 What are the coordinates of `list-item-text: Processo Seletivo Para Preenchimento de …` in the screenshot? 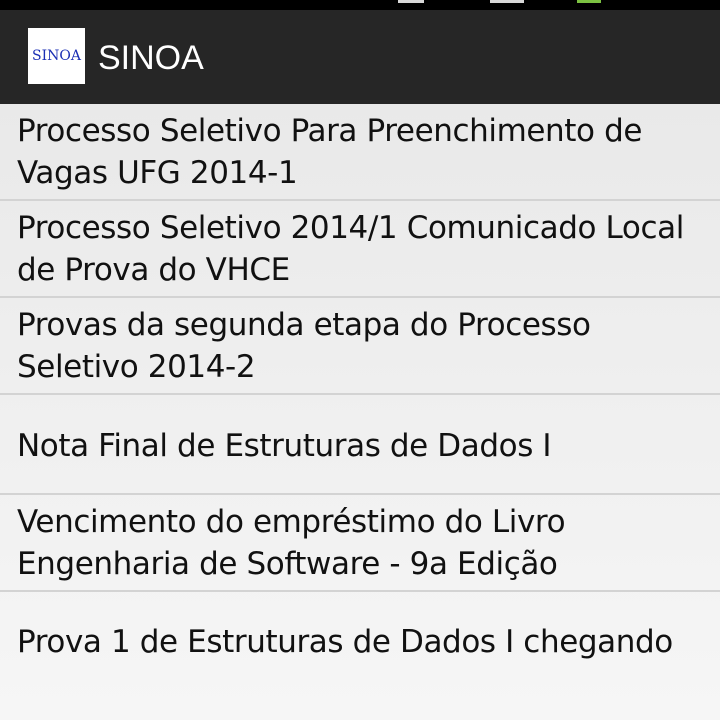 It's located at (330, 151).